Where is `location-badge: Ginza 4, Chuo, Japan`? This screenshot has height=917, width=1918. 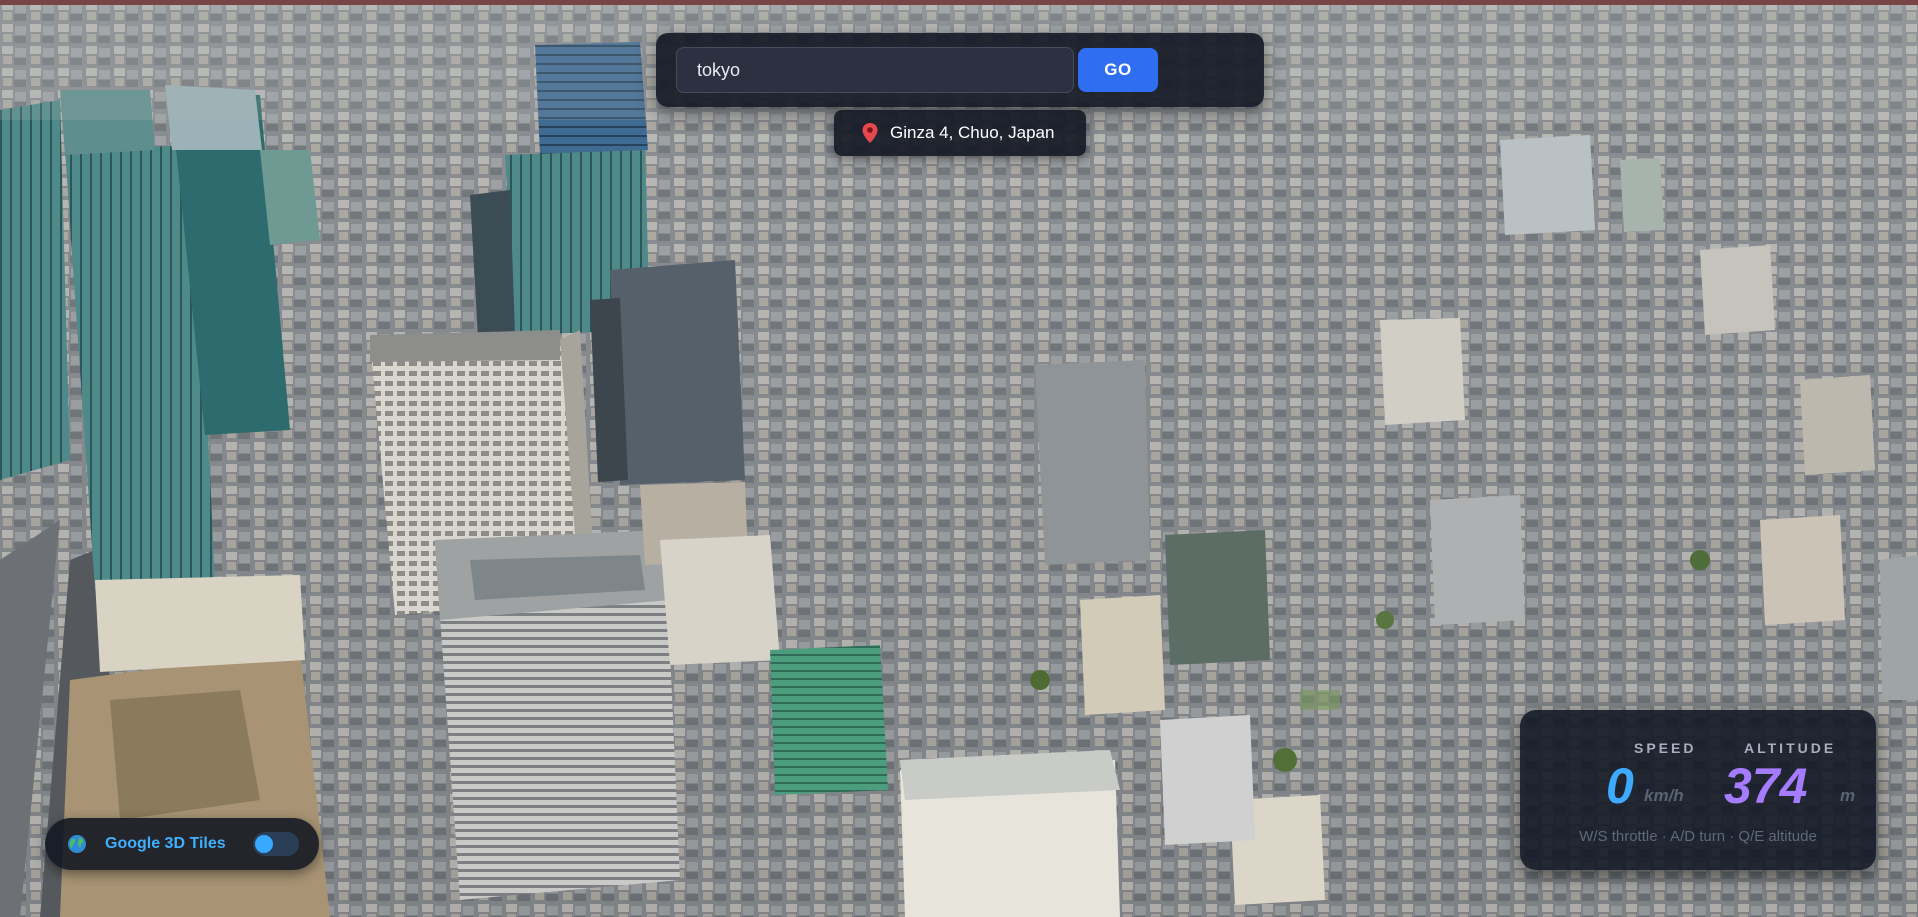
location-badge: Ginza 4, Chuo, Japan is located at coordinates (960, 133).